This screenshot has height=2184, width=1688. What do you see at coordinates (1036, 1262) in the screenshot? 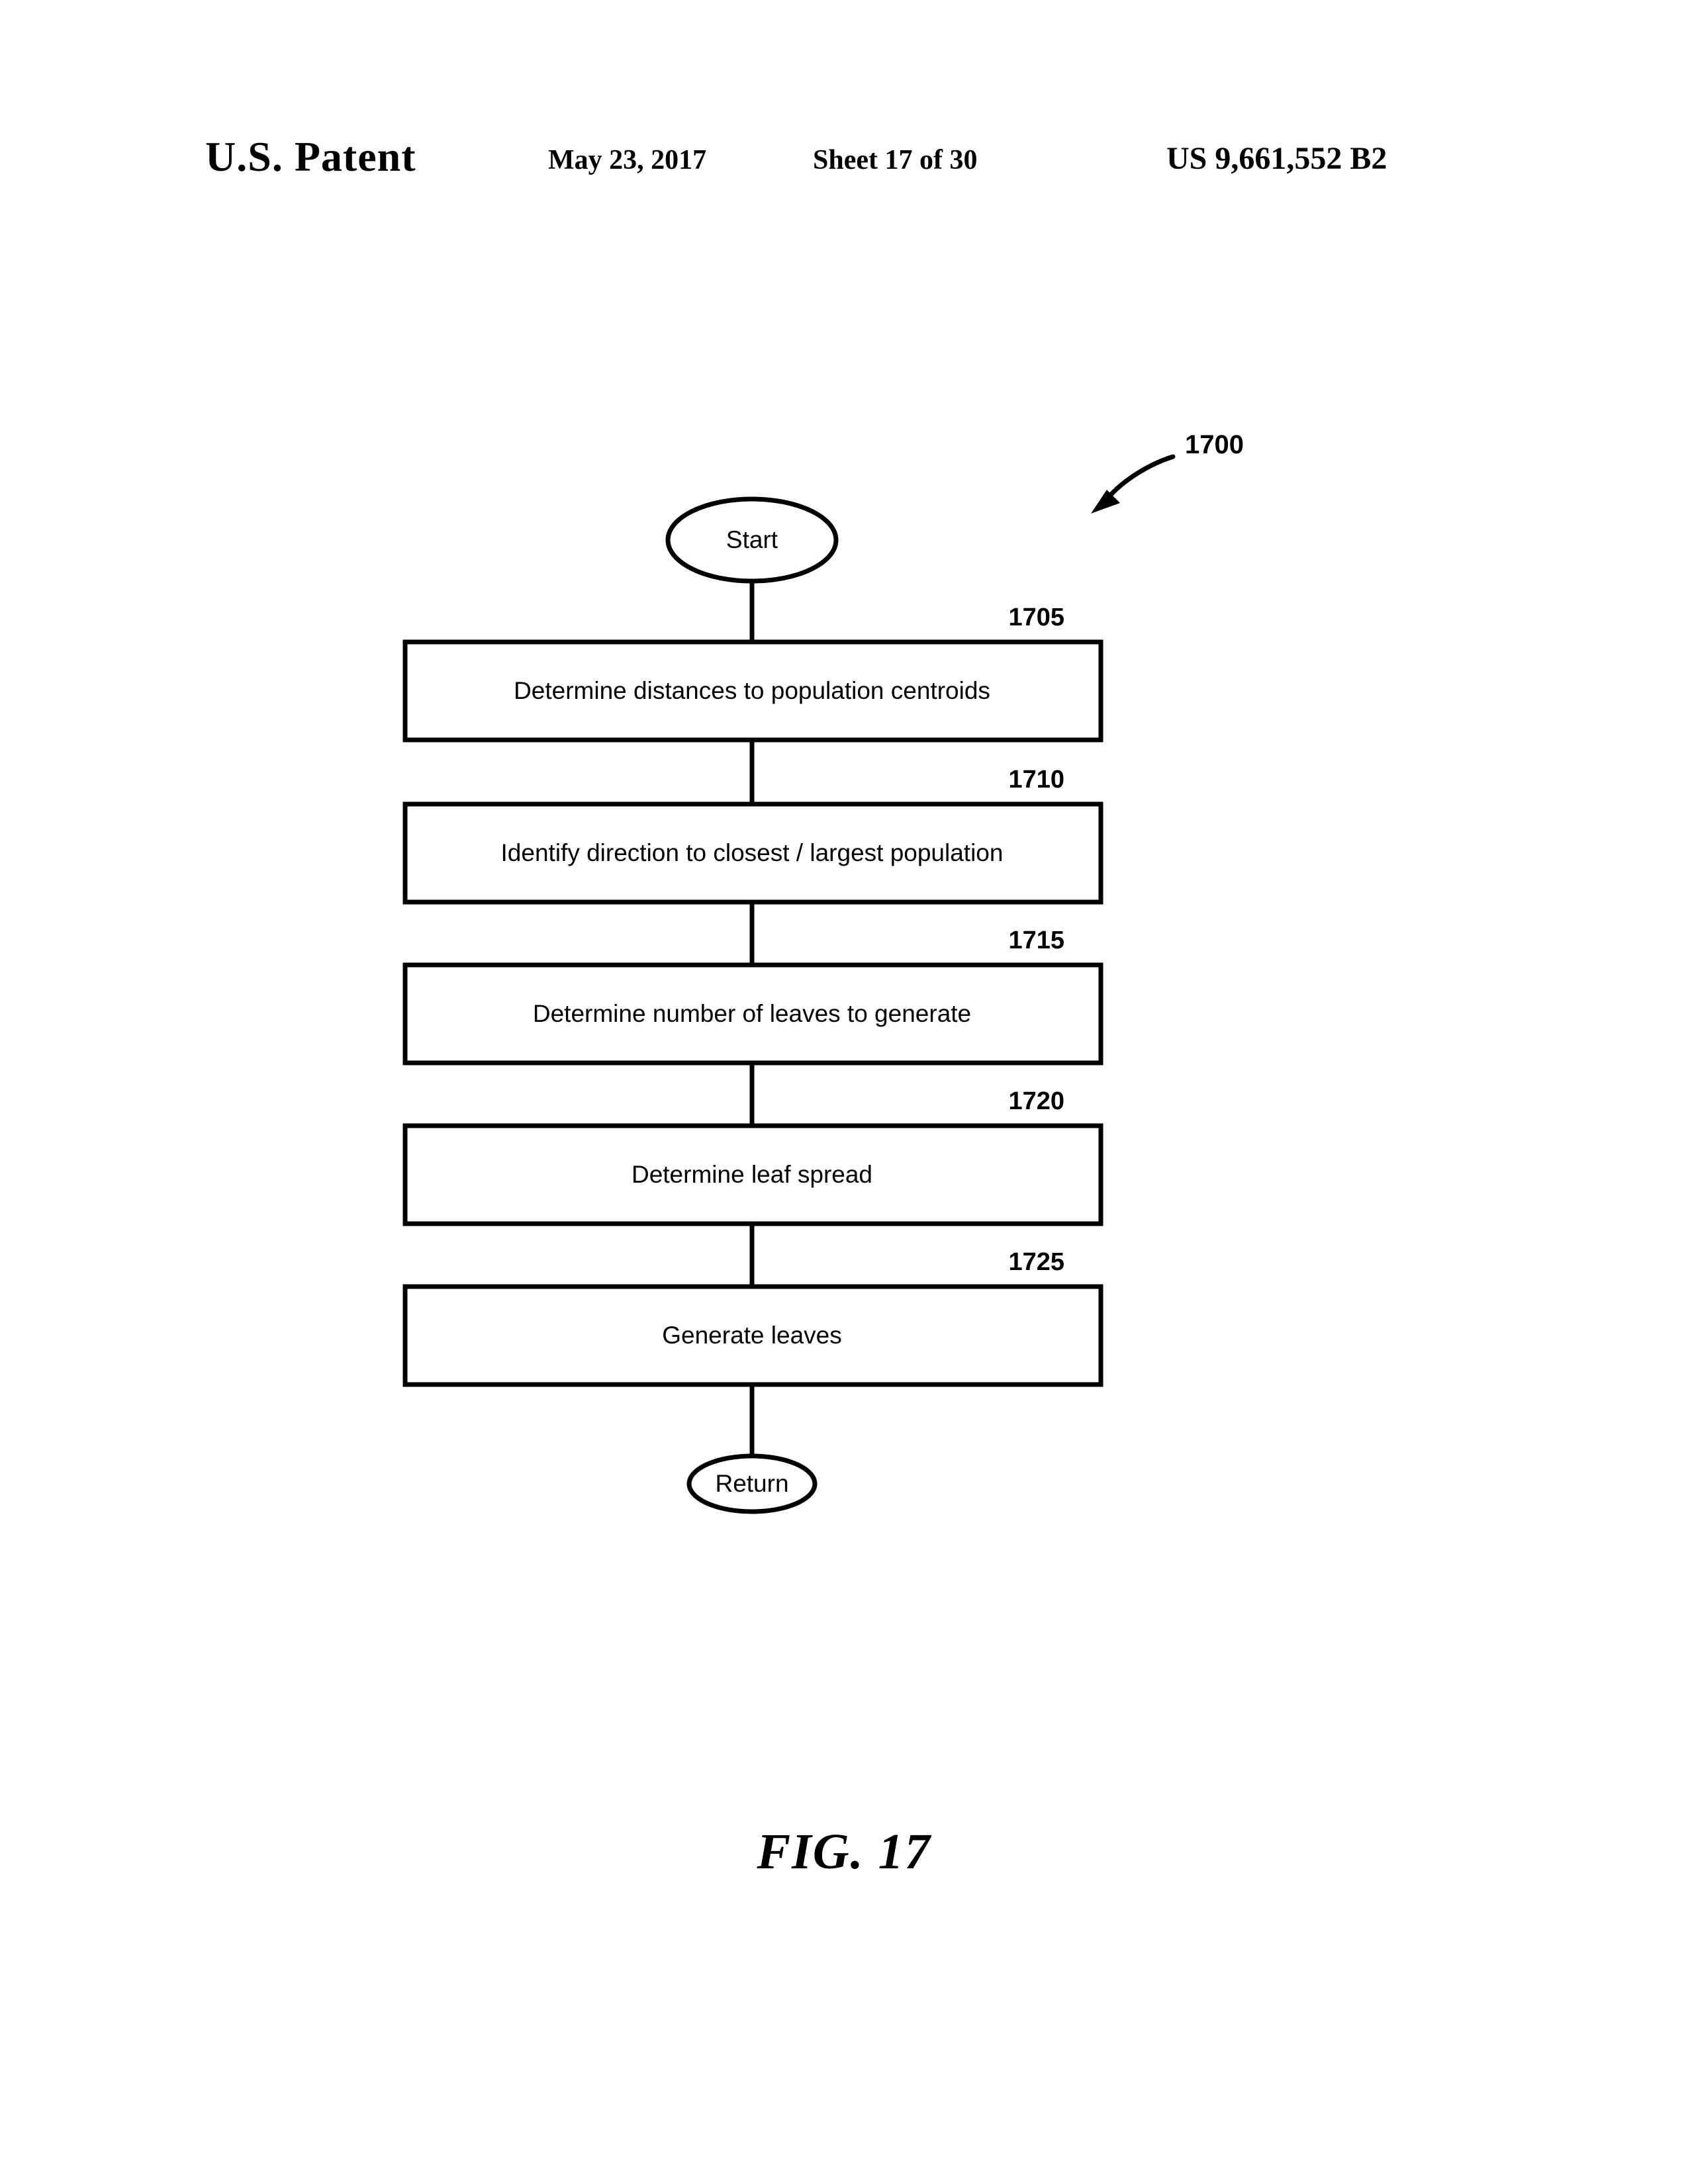
I see `reference-number-1725: 1725` at bounding box center [1036, 1262].